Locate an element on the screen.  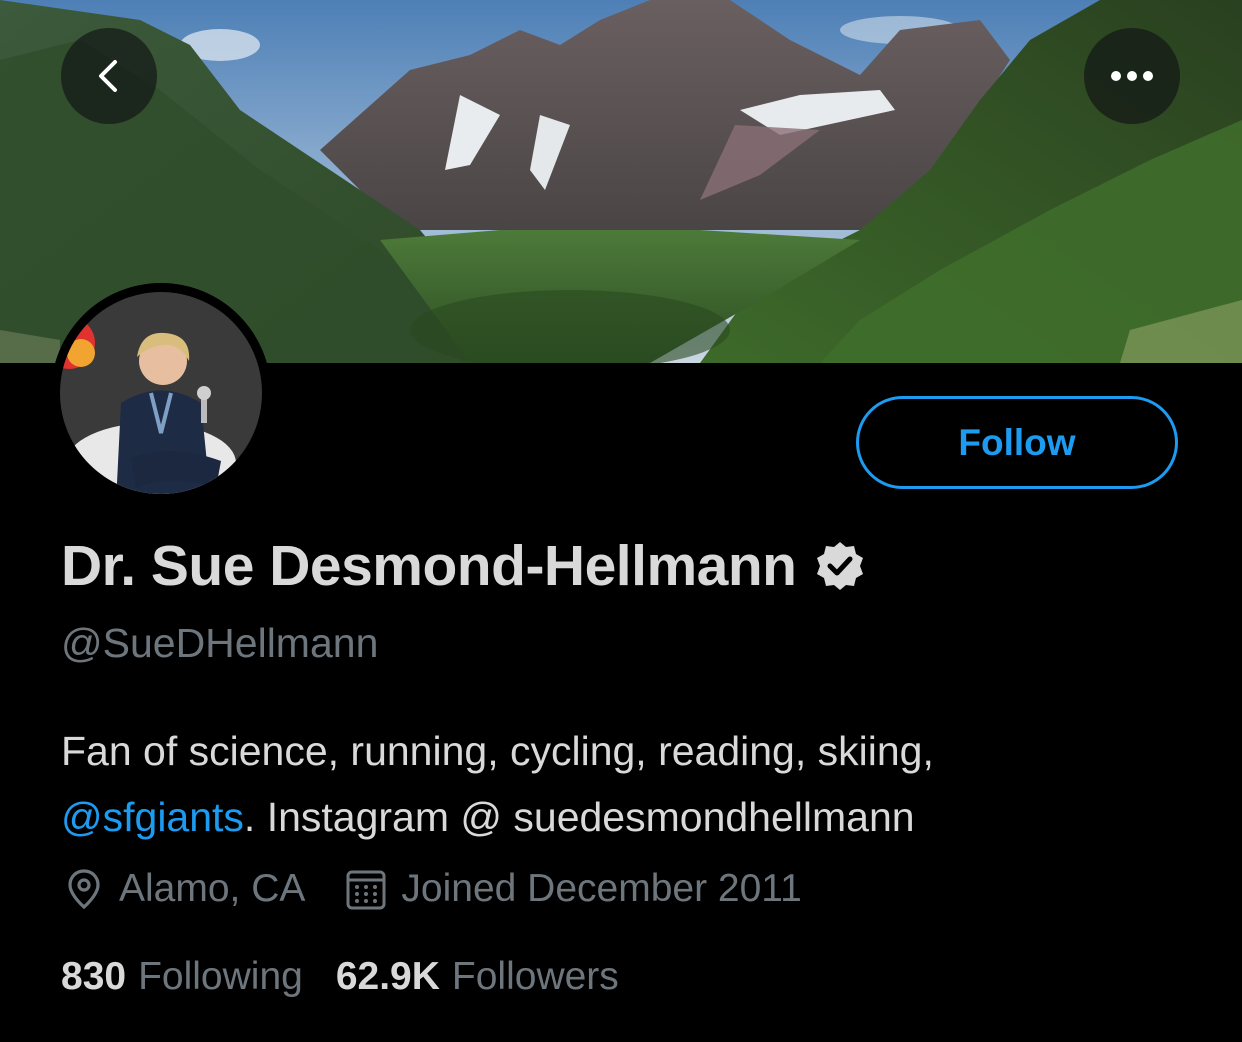
avatar-photo is located at coordinates (161, 393).